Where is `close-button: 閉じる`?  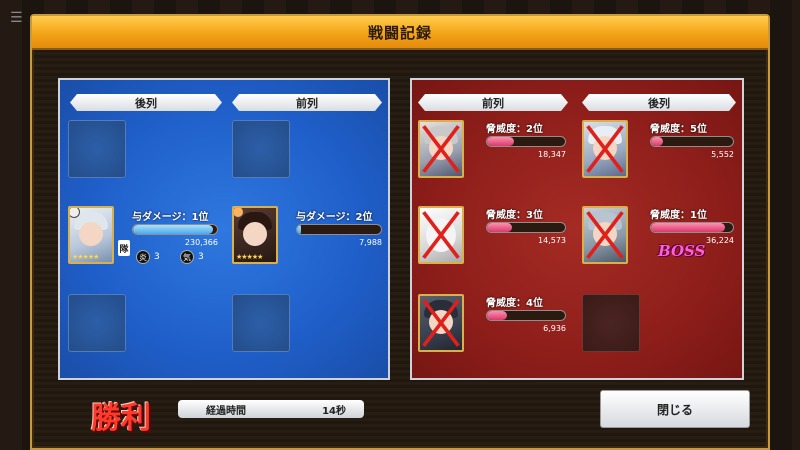
close-button: 閉じる is located at coordinates (675, 409).